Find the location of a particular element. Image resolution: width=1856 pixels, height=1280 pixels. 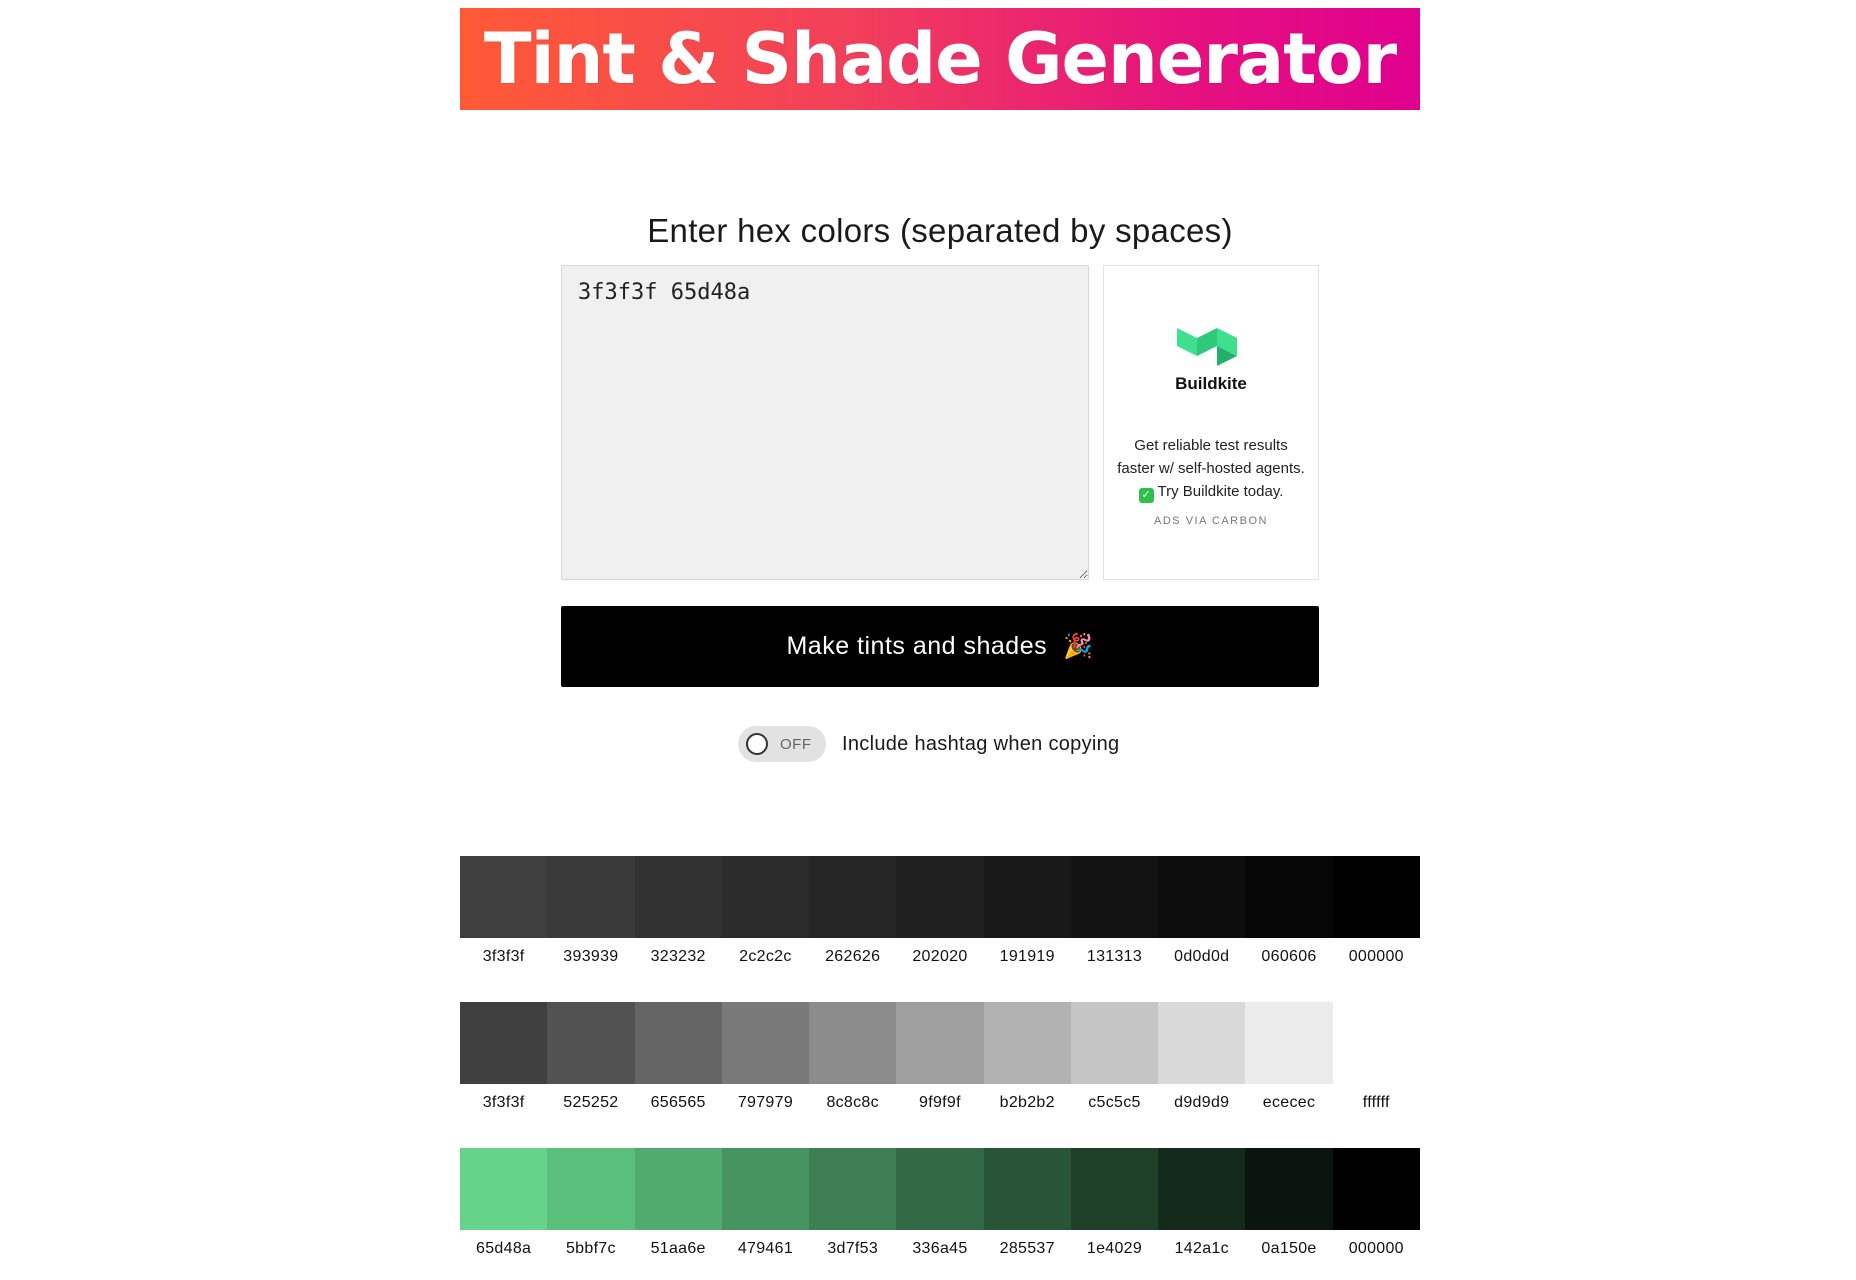

hex-code-label: 656565 is located at coordinates (678, 1103).